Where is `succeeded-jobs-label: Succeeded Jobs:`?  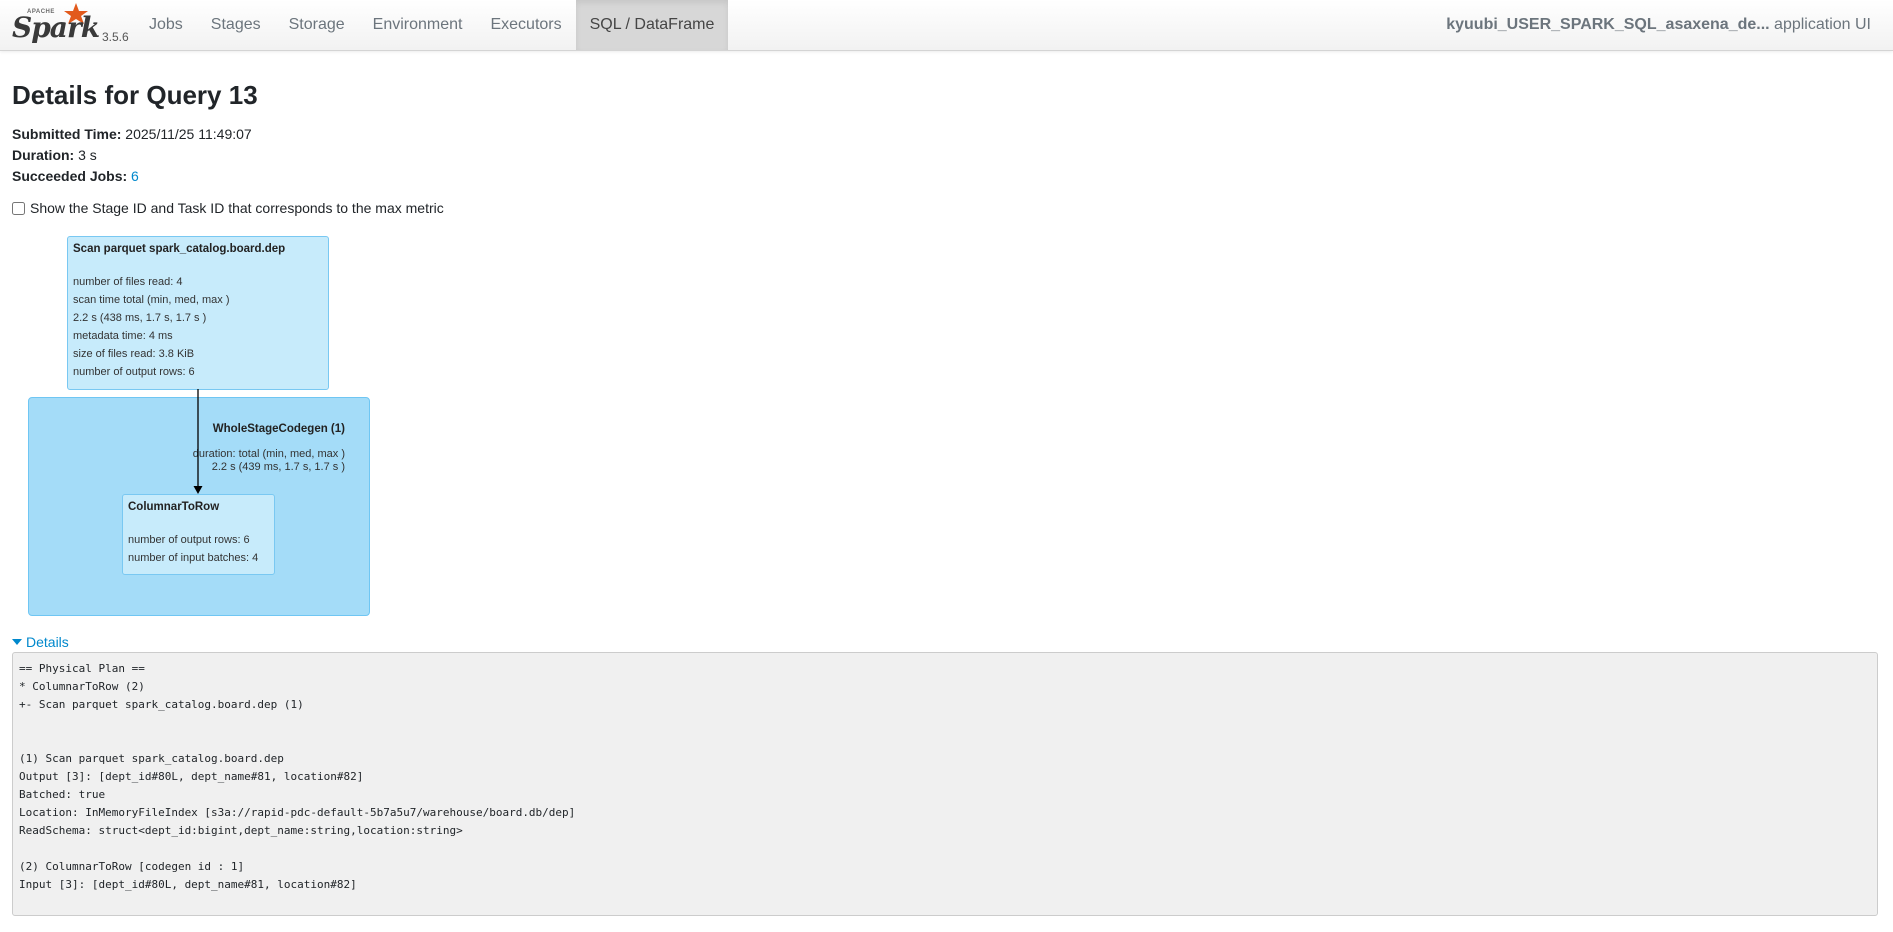
succeeded-jobs-label: Succeeded Jobs: is located at coordinates (70, 176).